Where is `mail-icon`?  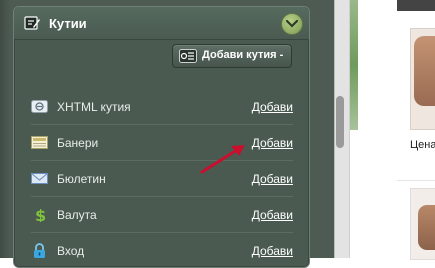 mail-icon is located at coordinates (39, 178).